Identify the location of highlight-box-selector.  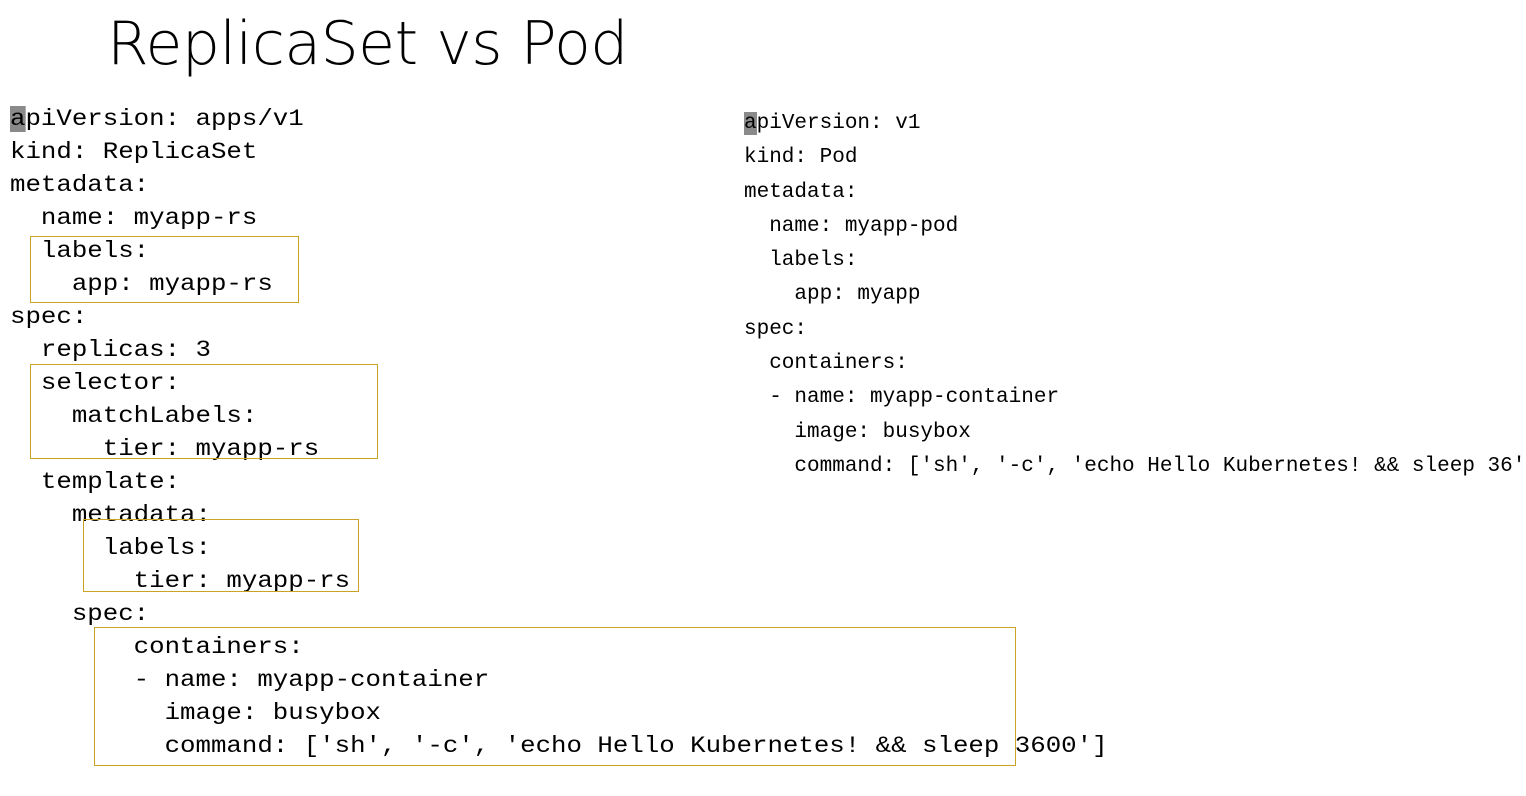
(204, 411).